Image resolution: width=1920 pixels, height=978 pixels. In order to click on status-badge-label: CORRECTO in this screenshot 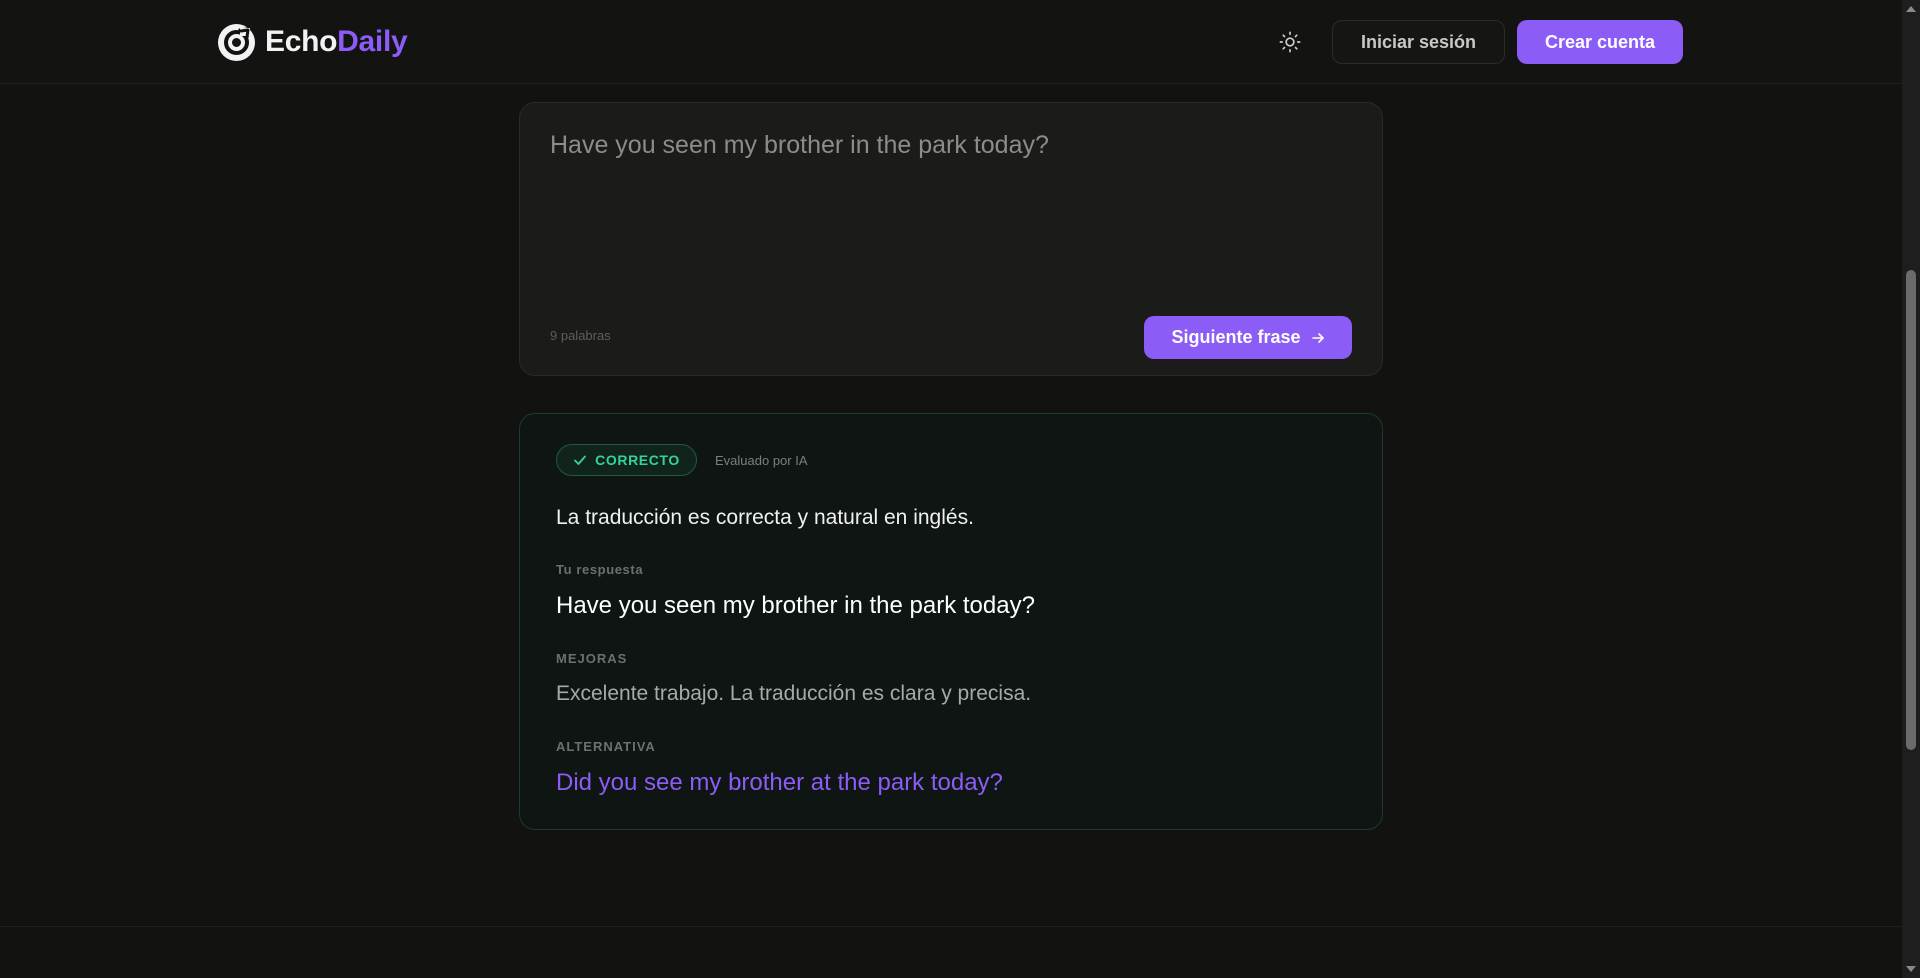, I will do `click(637, 460)`.